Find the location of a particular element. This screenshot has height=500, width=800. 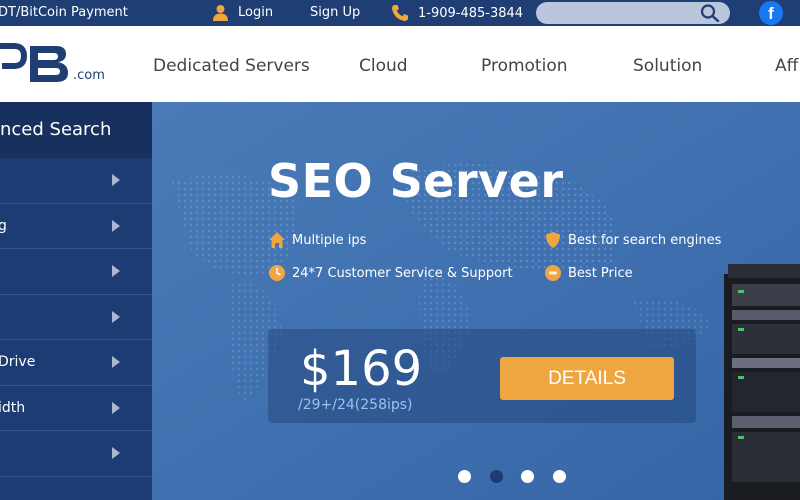

phone-icon is located at coordinates (400, 13).